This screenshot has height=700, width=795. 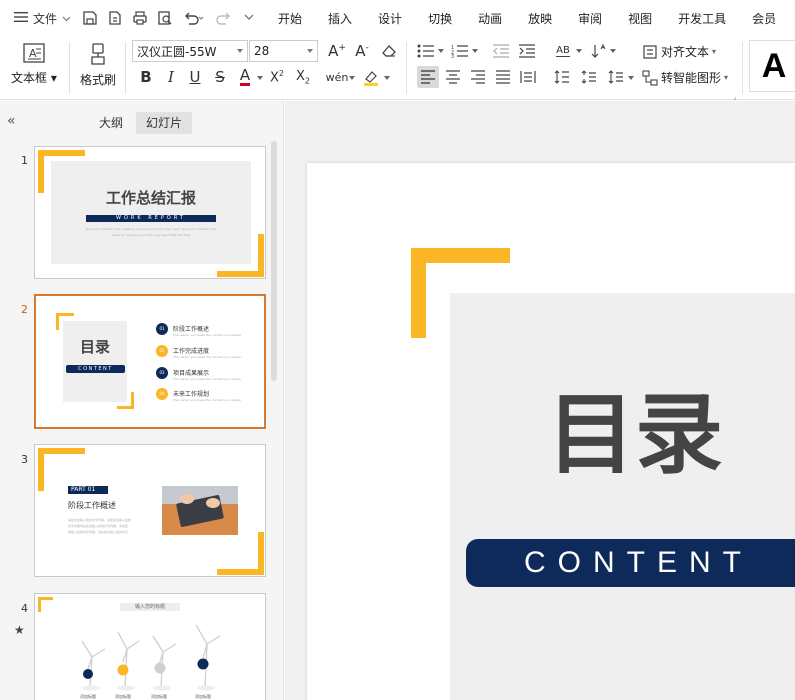 I want to click on indent-icon, so click(x=527, y=51).